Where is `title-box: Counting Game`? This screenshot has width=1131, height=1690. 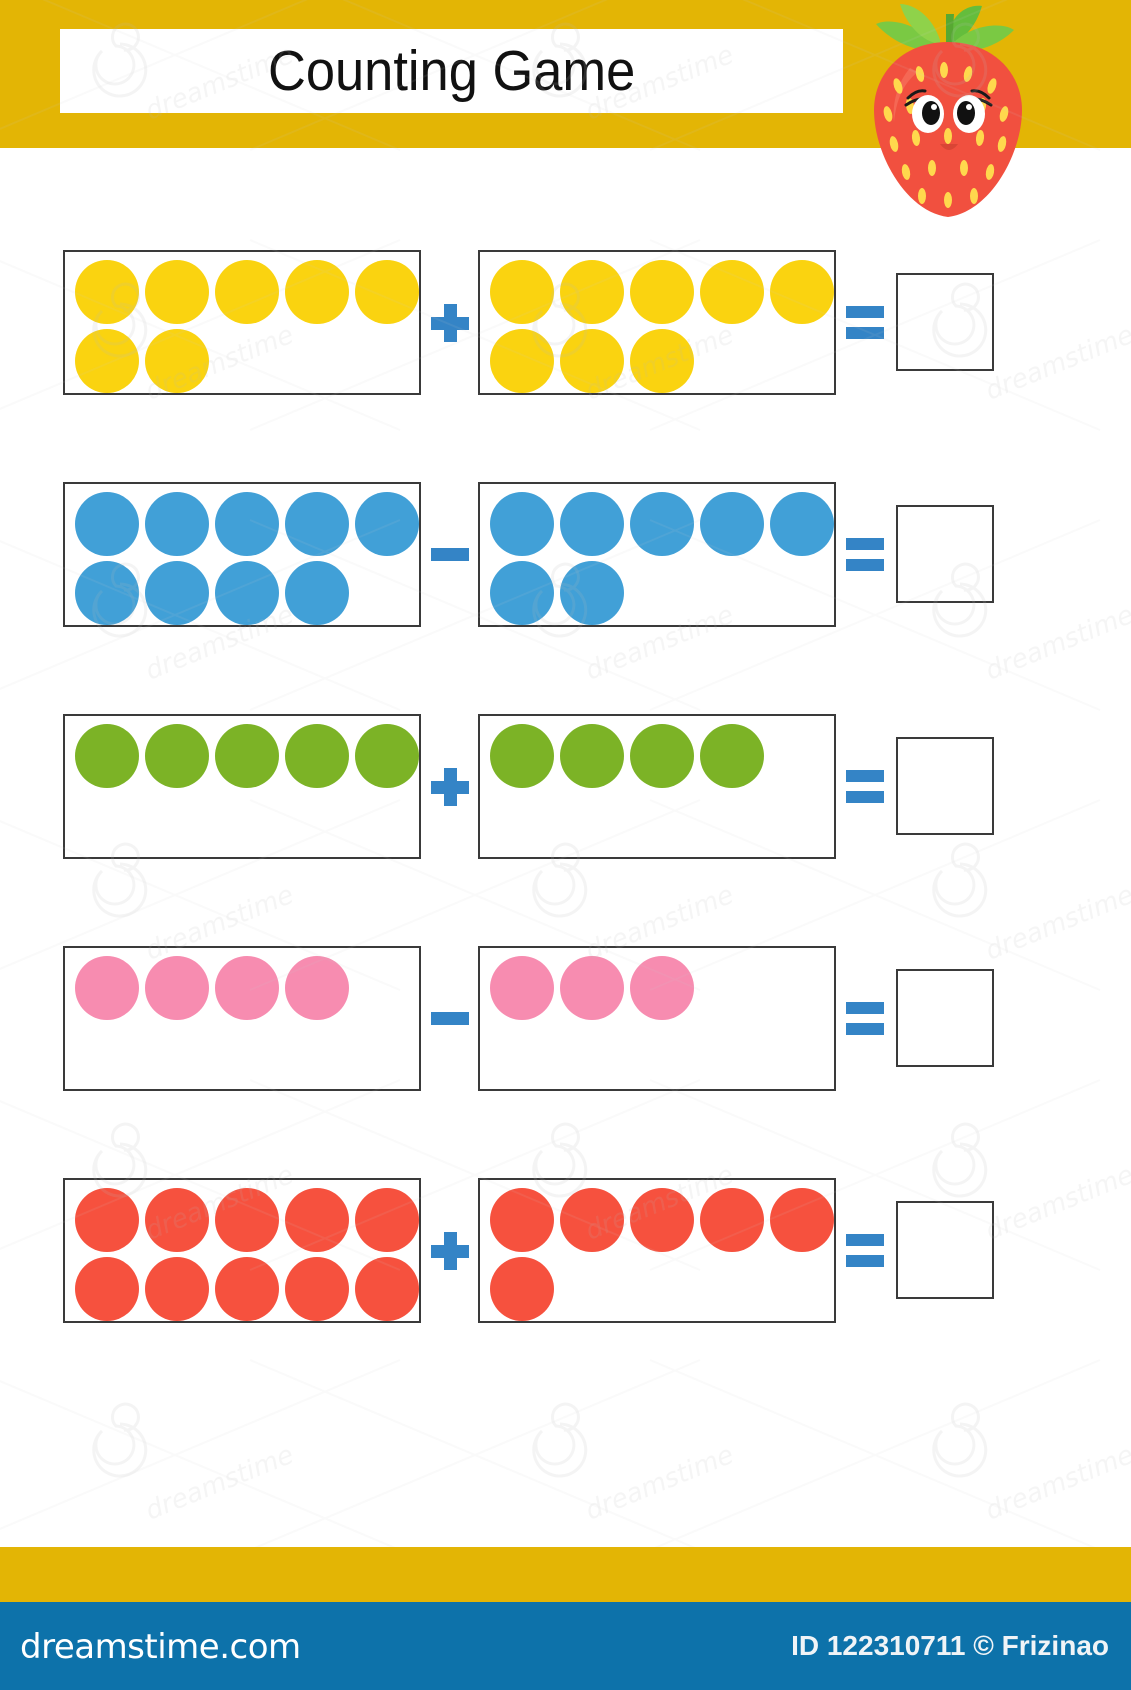 title-box: Counting Game is located at coordinates (451, 71).